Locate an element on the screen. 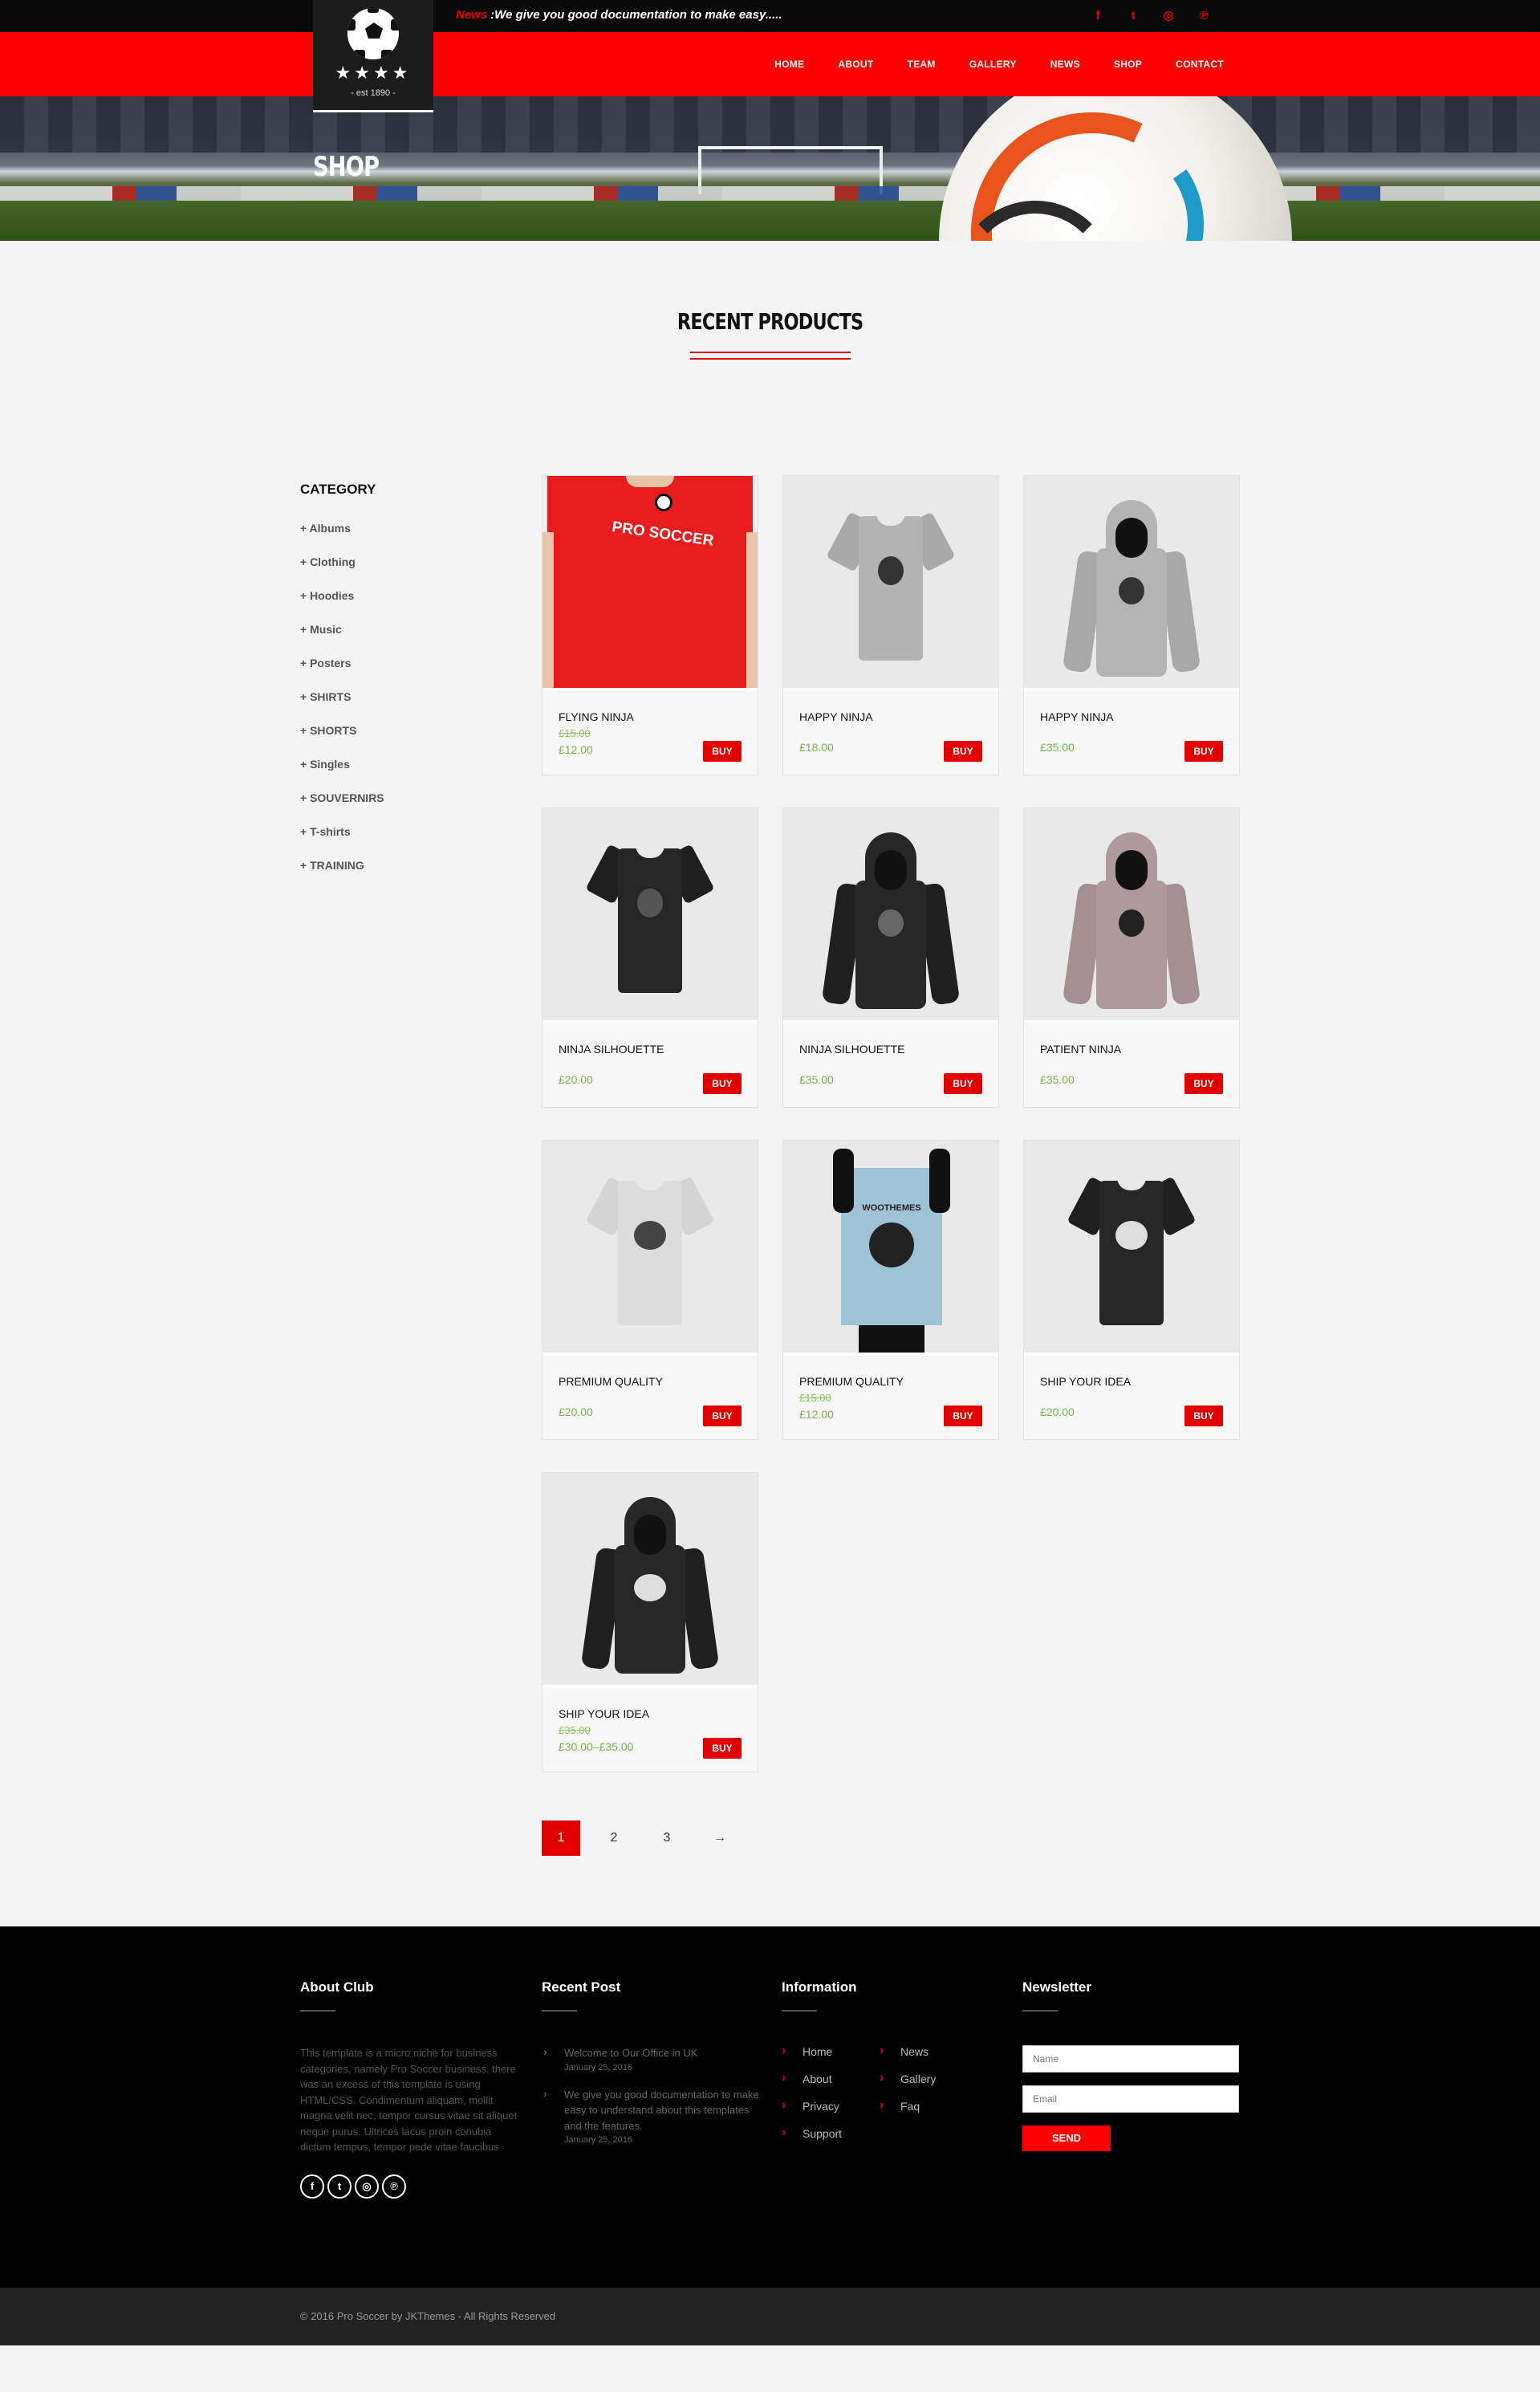  product-card: NINJA SILHOUETTE £20.00 BUY is located at coordinates (650, 958).